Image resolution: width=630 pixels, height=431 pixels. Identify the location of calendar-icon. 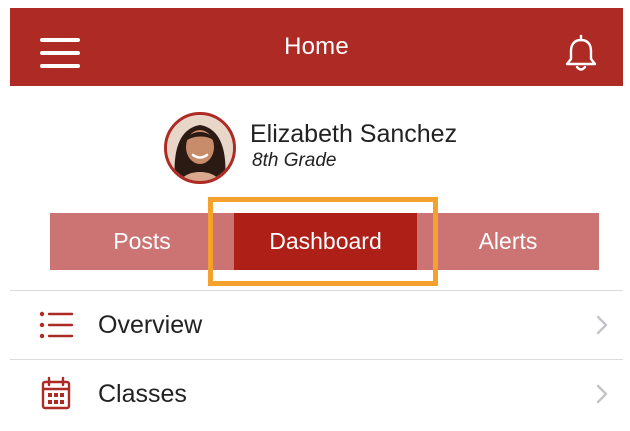
(56, 393).